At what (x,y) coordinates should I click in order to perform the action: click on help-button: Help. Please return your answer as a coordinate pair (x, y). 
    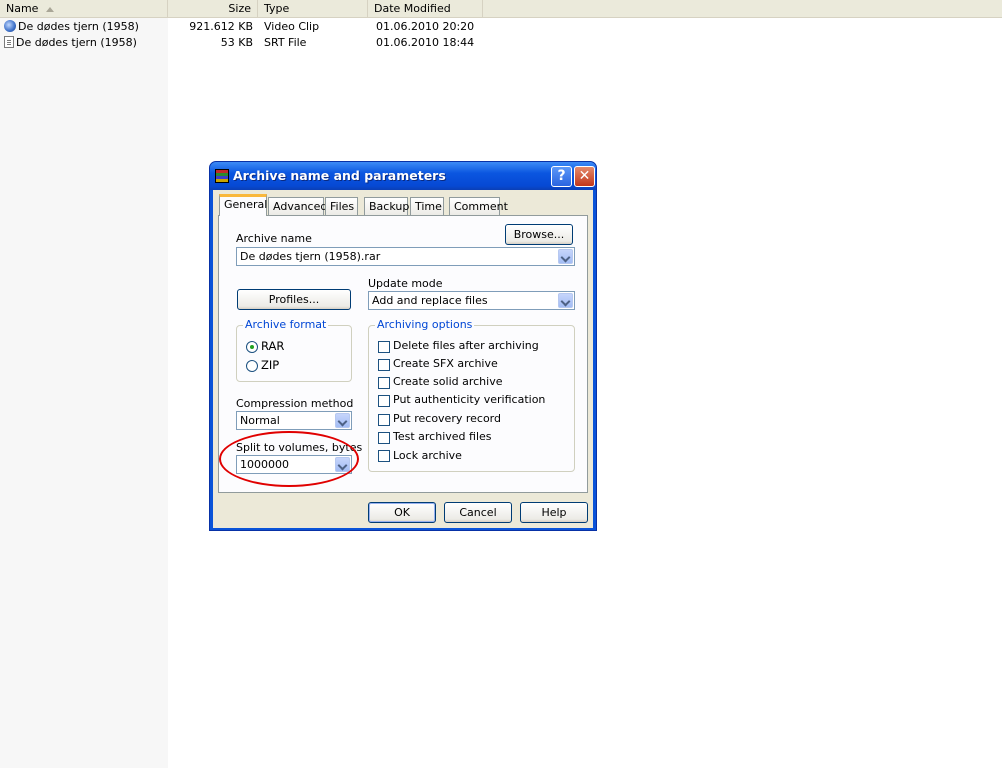
    Looking at the image, I should click on (554, 512).